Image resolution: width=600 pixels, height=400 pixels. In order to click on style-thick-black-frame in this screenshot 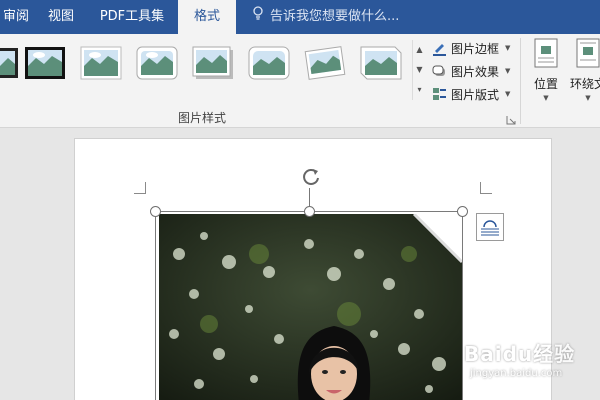, I will do `click(45, 63)`.